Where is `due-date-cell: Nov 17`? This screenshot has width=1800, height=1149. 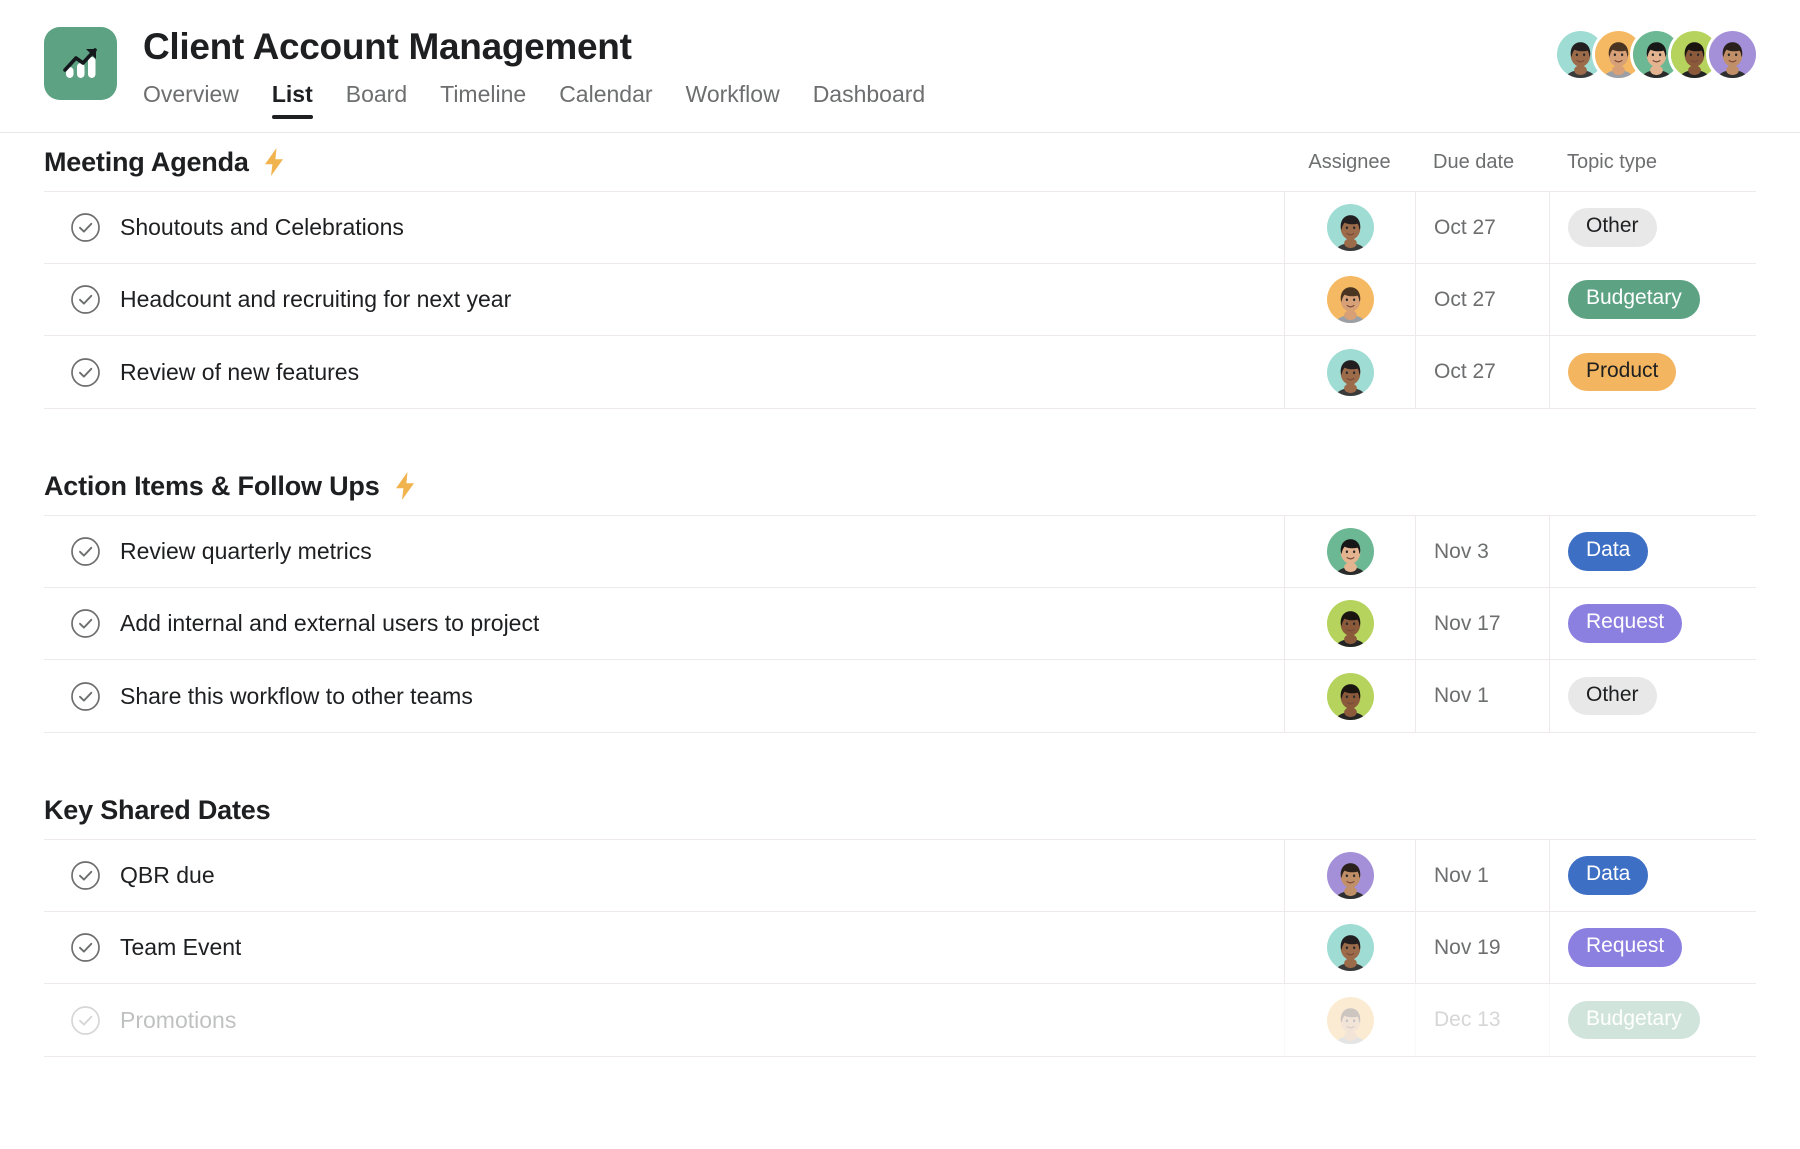
due-date-cell: Nov 17 is located at coordinates (1482, 623).